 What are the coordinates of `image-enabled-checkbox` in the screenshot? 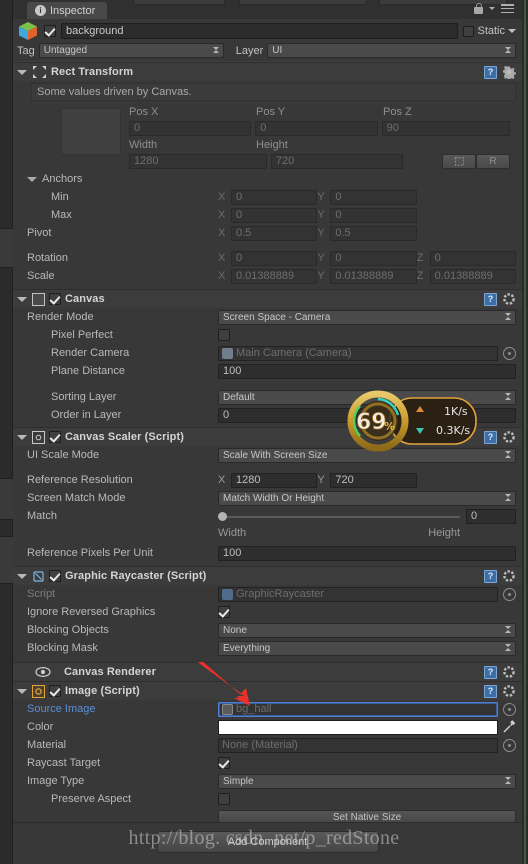 It's located at (55, 691).